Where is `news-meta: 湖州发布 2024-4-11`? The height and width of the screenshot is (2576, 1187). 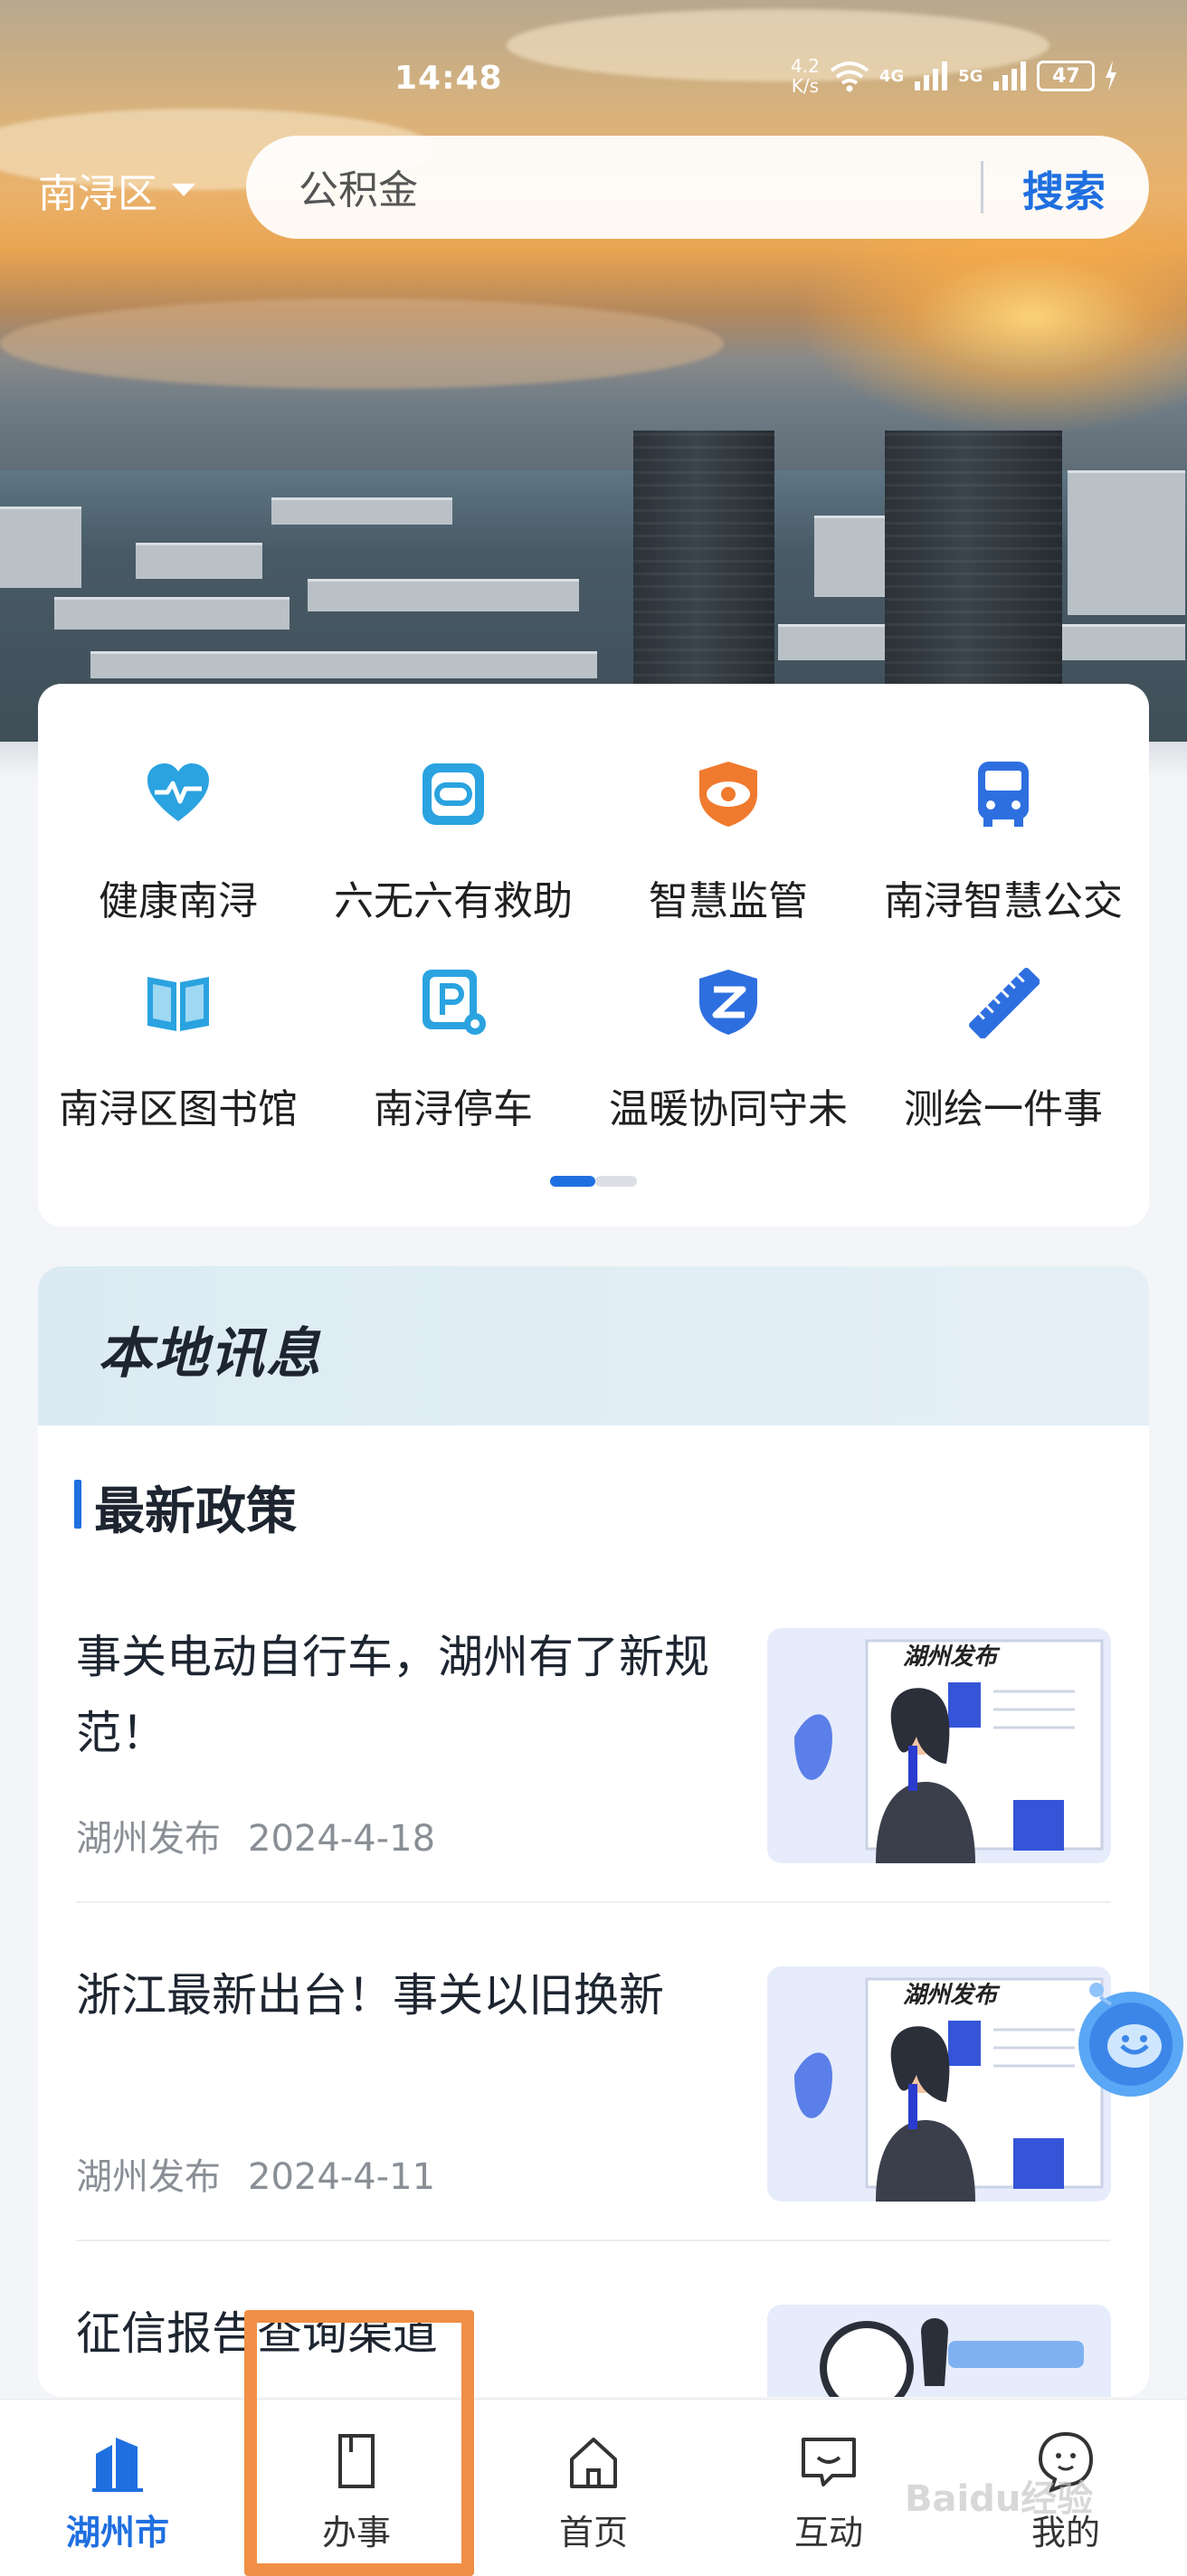 news-meta: 湖州发布 2024-4-11 is located at coordinates (255, 2173).